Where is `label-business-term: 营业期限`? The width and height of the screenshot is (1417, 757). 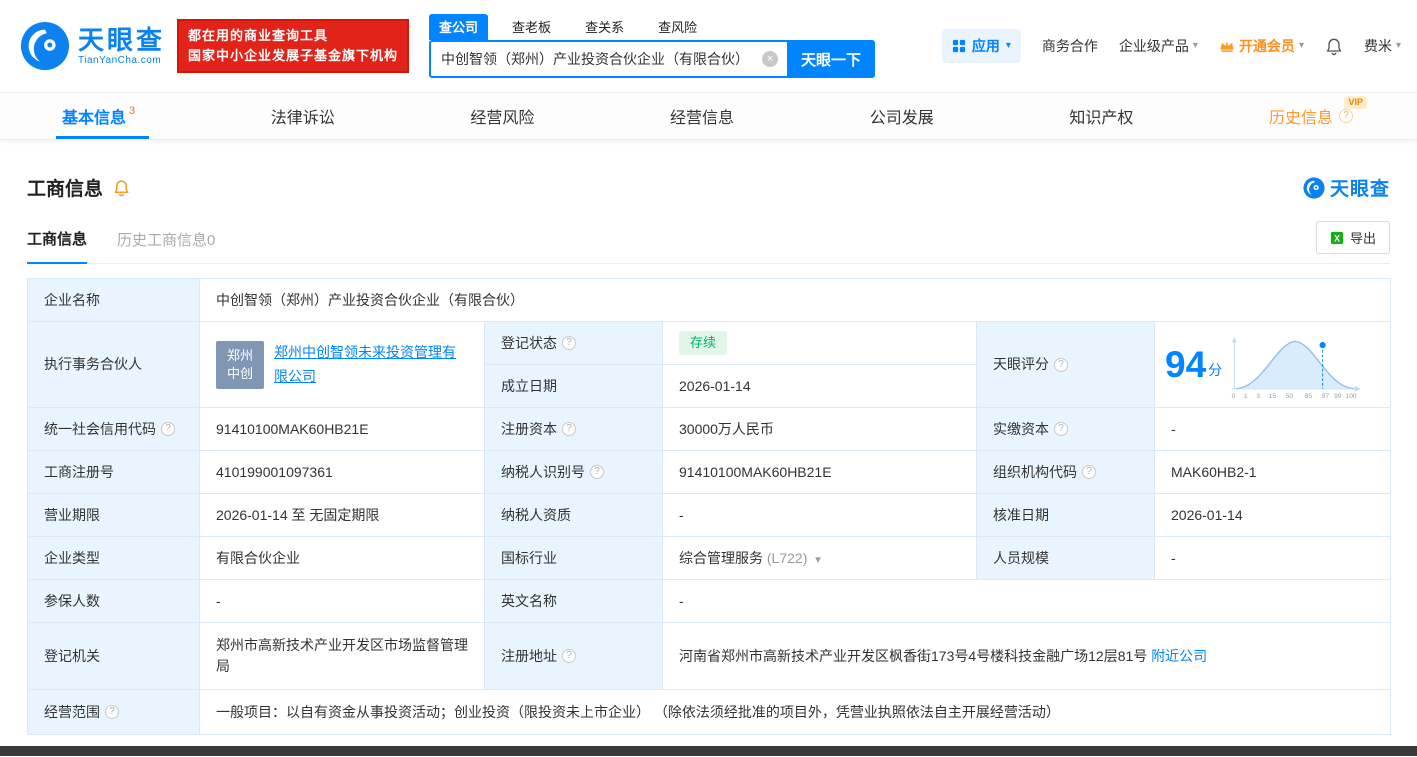 label-business-term: 营业期限 is located at coordinates (113, 515).